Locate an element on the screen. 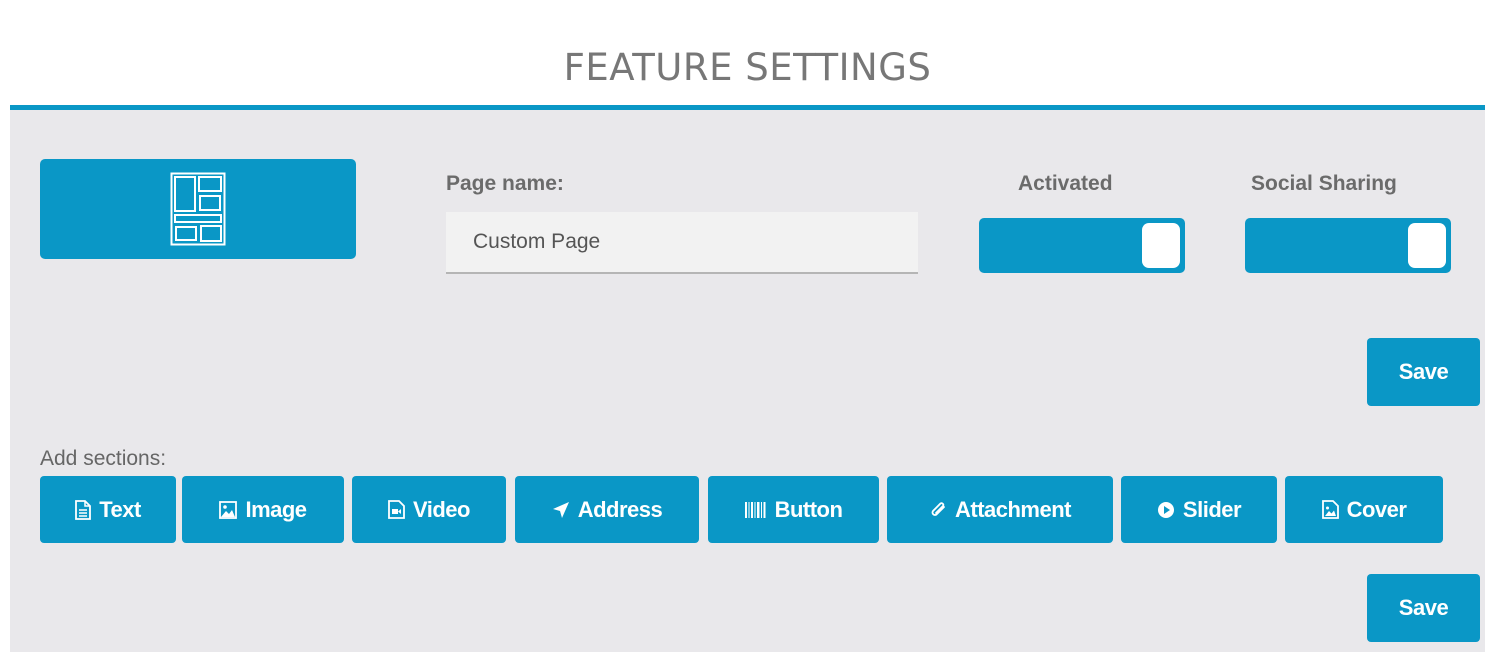  save-sections-button: Save is located at coordinates (1423, 608).